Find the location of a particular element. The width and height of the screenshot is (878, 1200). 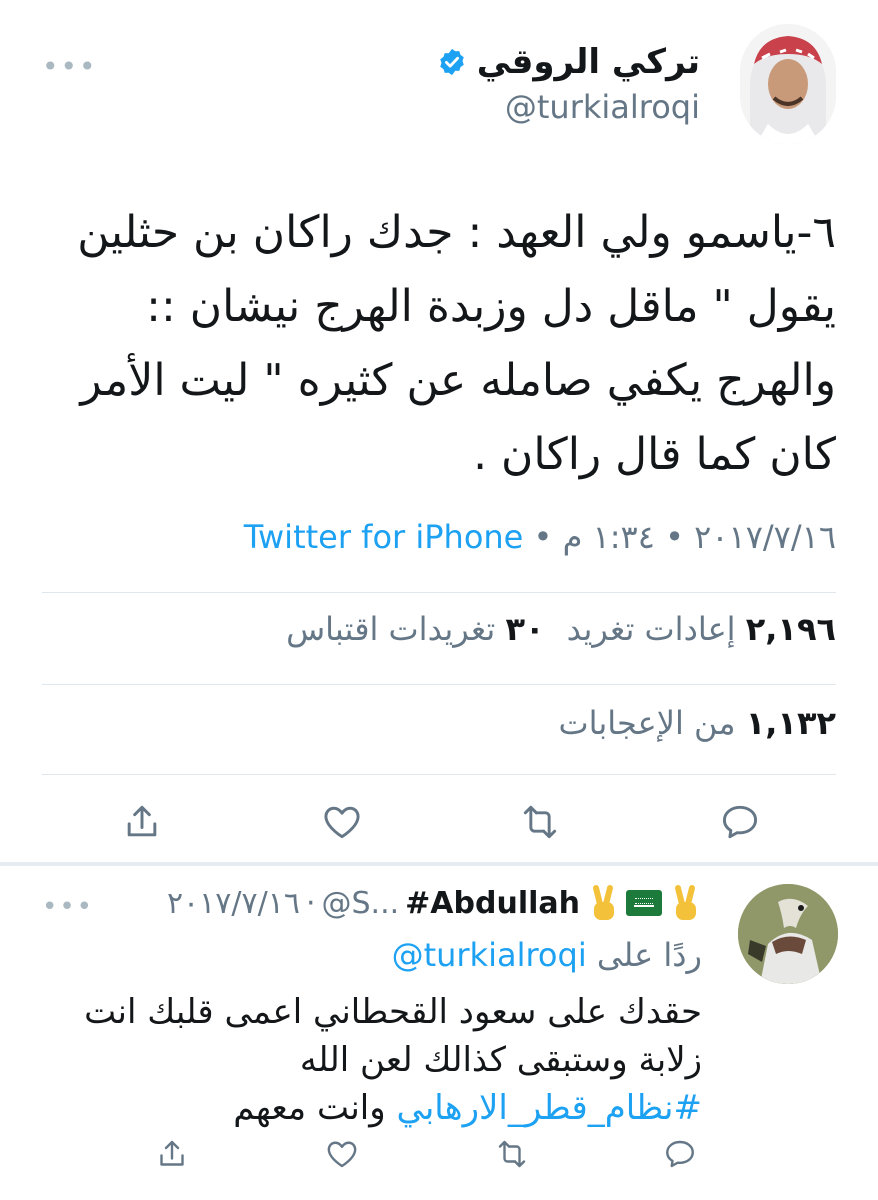

likes-stats: ١,١٣٢ من الإعجابات is located at coordinates (697, 723).